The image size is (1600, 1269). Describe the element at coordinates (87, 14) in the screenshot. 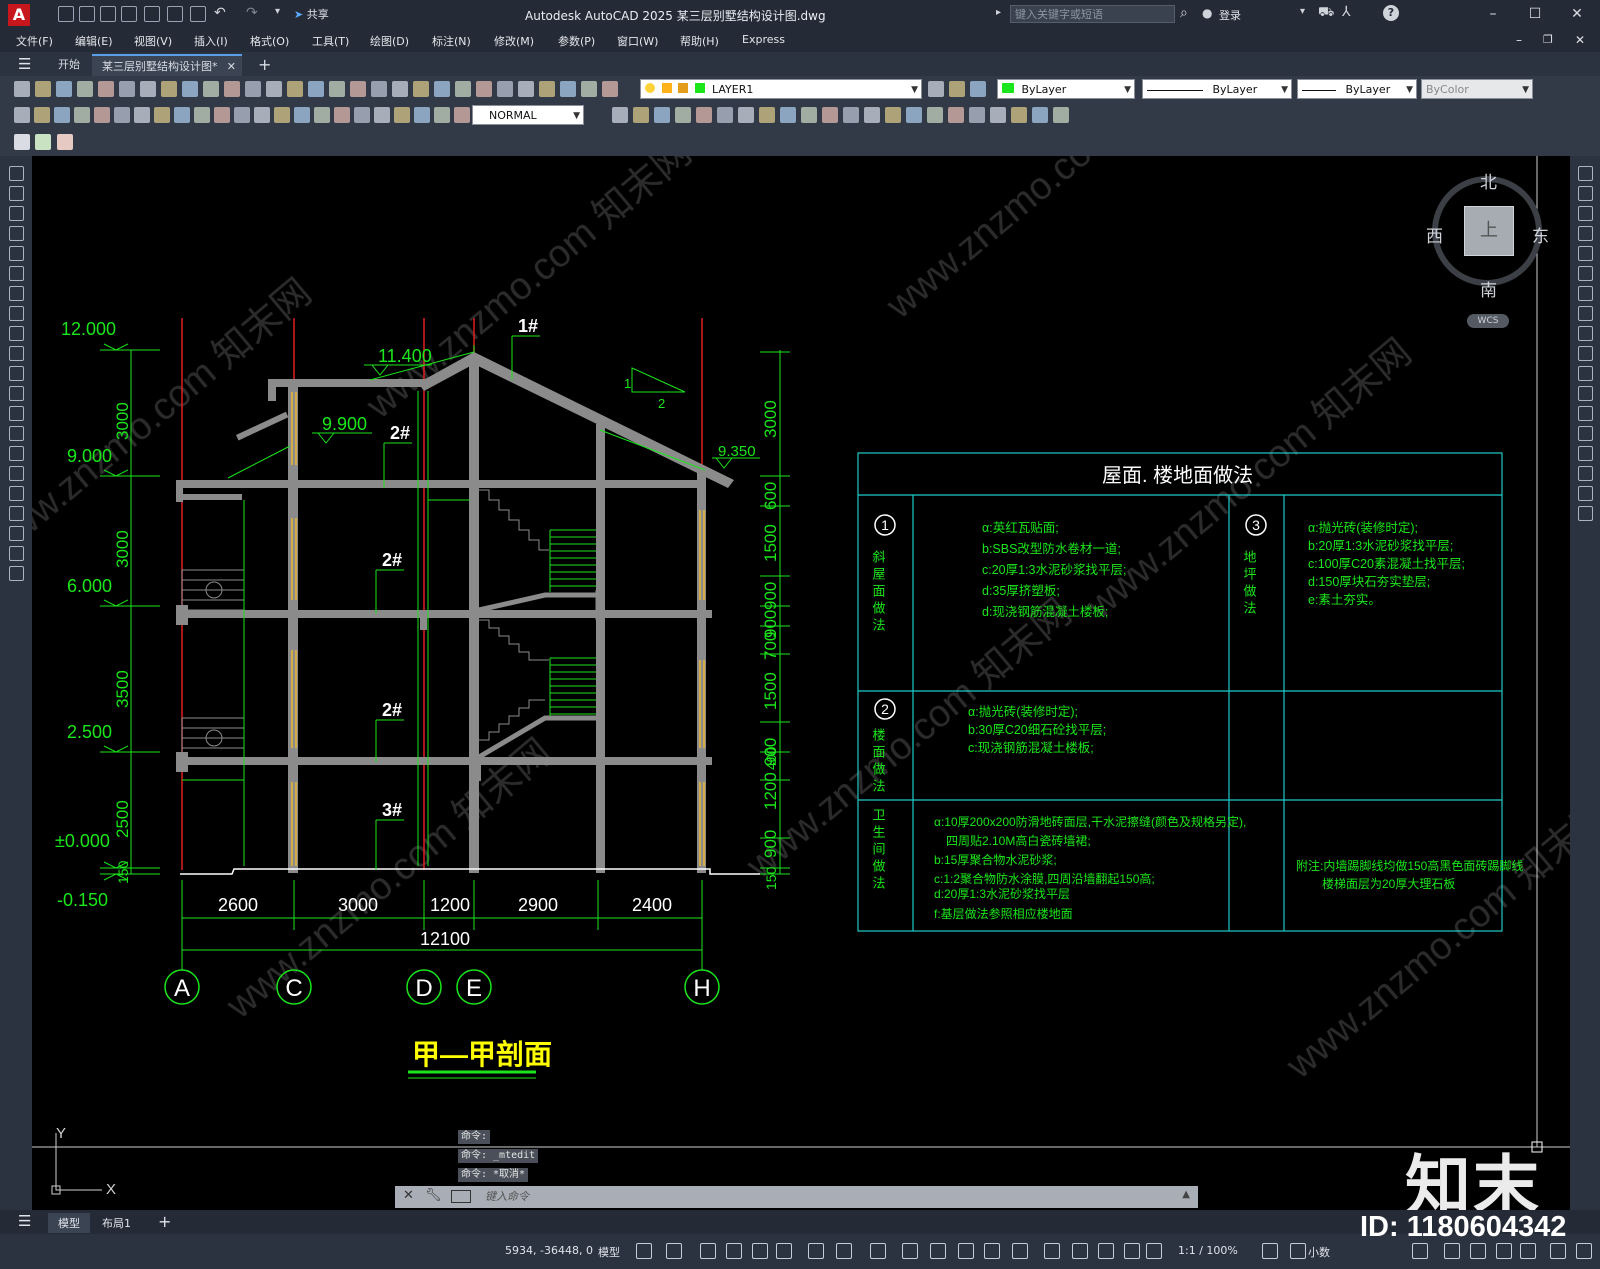

I see `open-file-icon` at that location.